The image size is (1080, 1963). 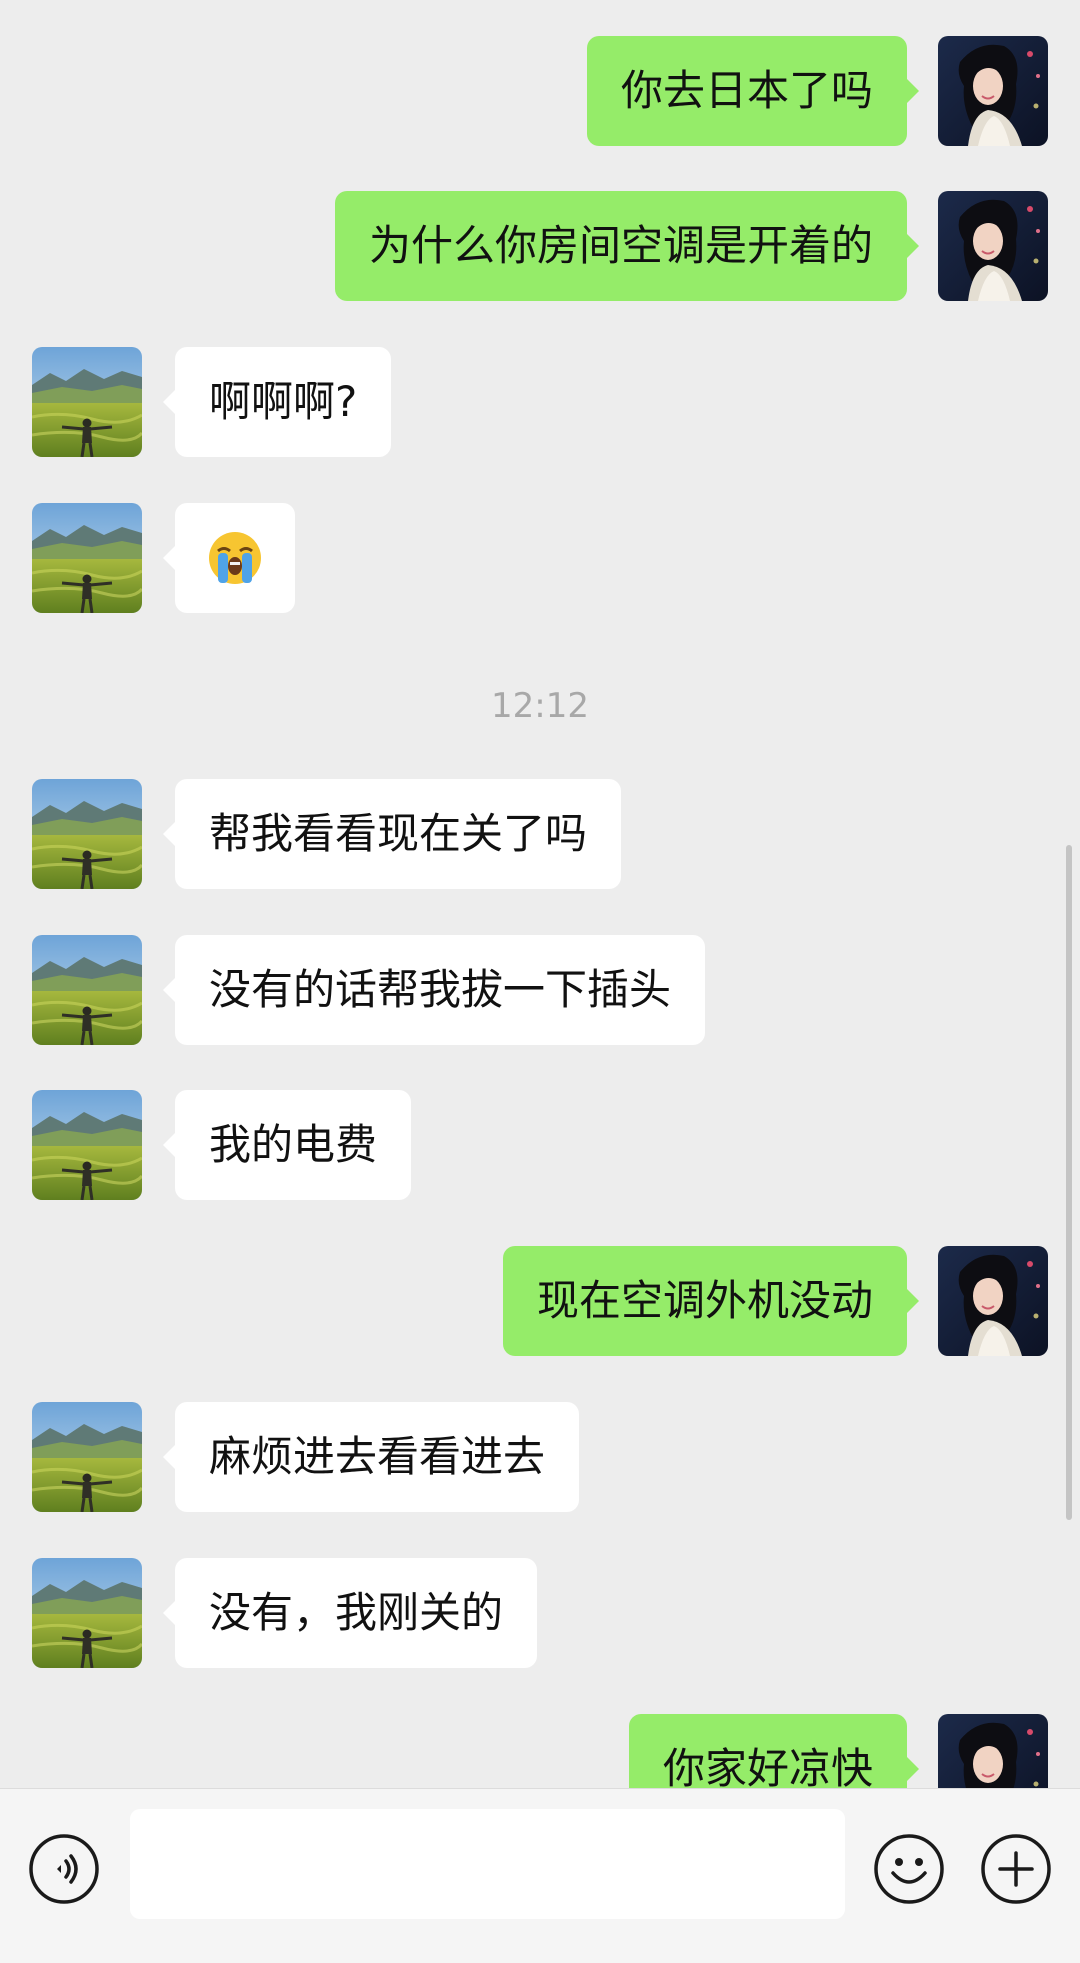 I want to click on emoji-icon, so click(x=909, y=1869).